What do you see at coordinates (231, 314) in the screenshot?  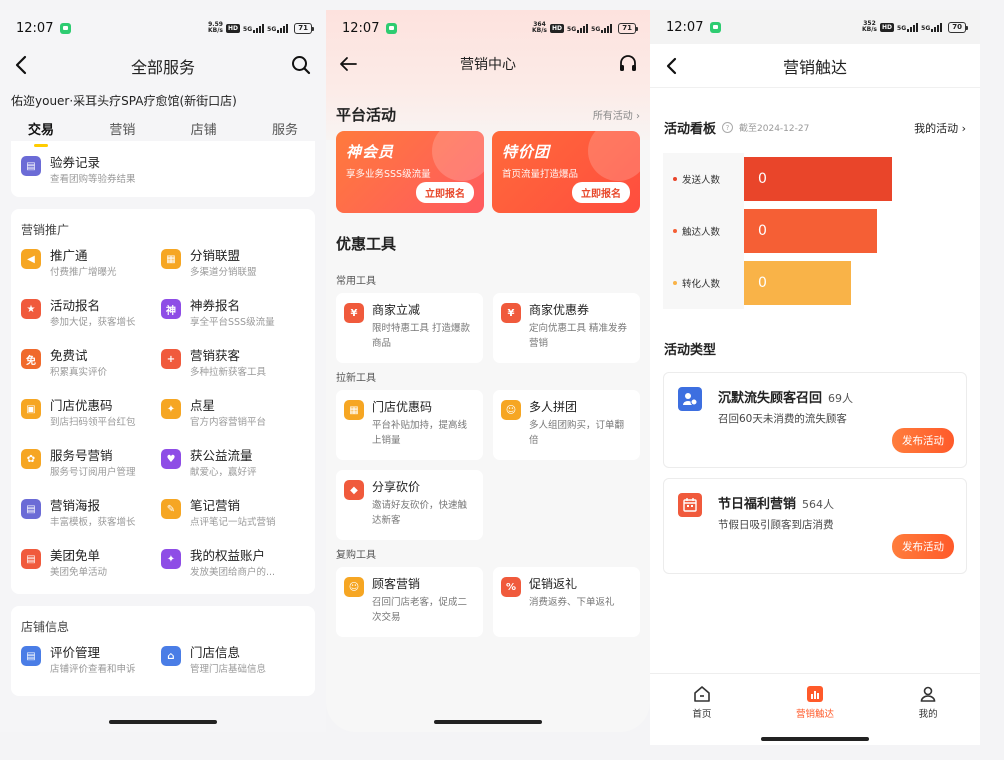 I see `service-item: 神神券报名 享全平台SSS级流量` at bounding box center [231, 314].